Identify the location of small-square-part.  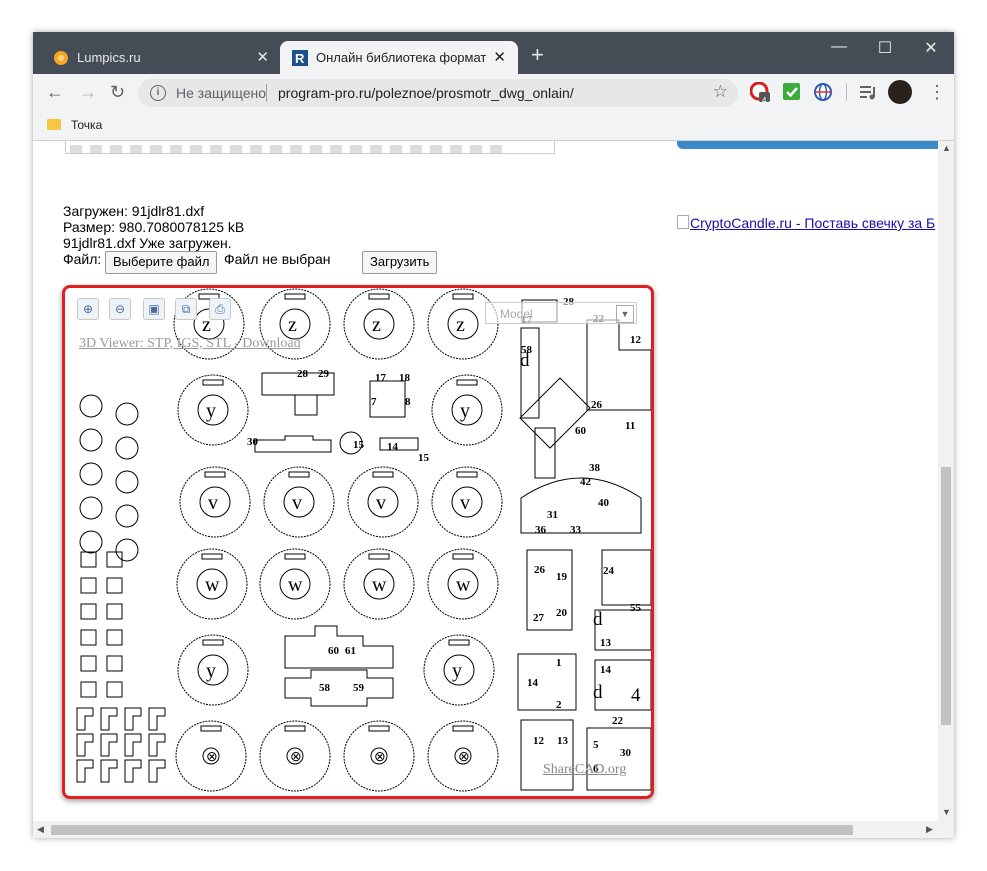
(114, 611).